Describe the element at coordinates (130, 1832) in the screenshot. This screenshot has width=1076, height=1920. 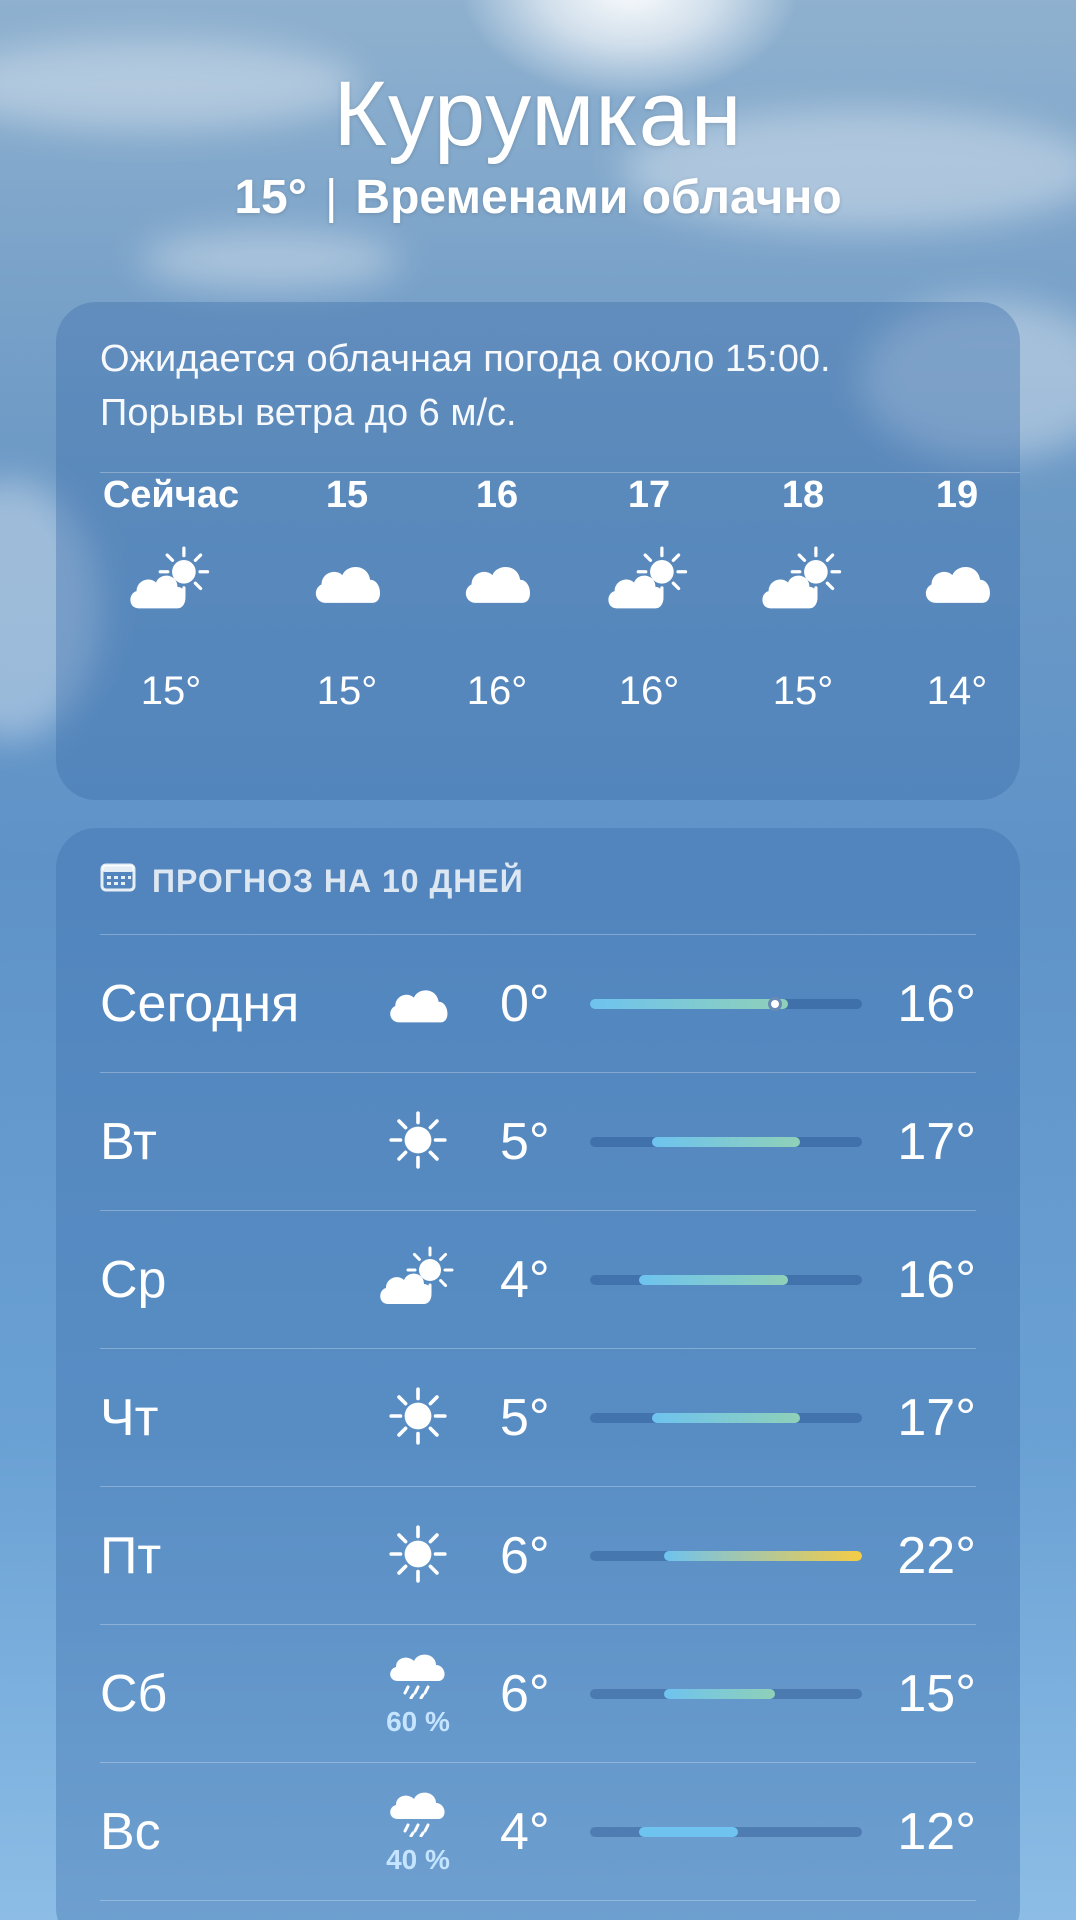
I see `day-name: Вс` at that location.